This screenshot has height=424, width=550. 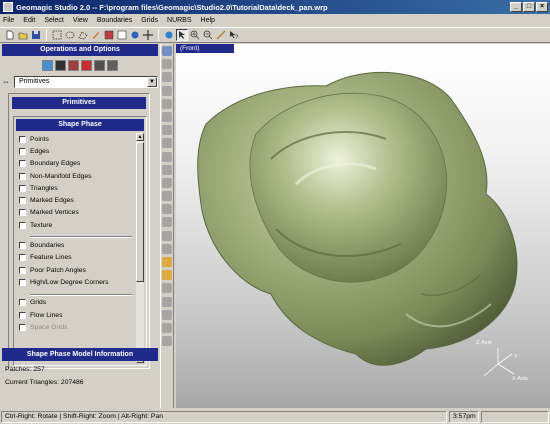 I want to click on select-brush-icon, so click(x=96, y=35).